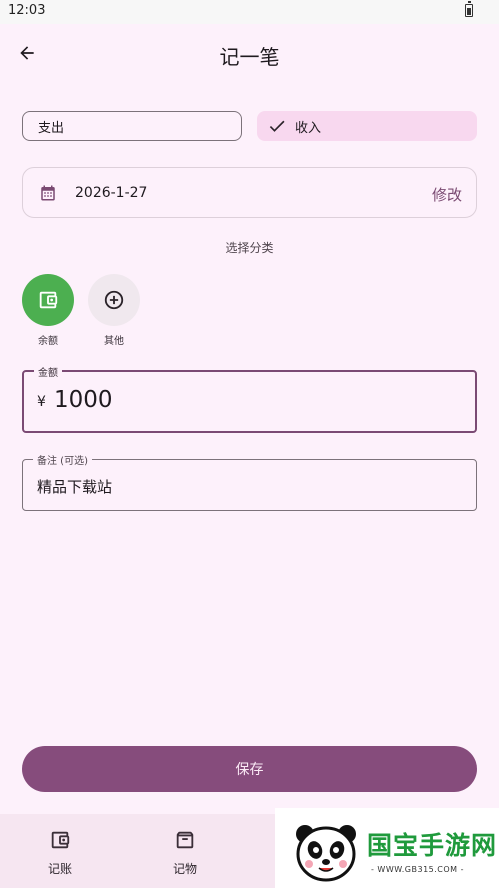 This screenshot has height=888, width=499. I want to click on nav-label: 记物, so click(184, 869).